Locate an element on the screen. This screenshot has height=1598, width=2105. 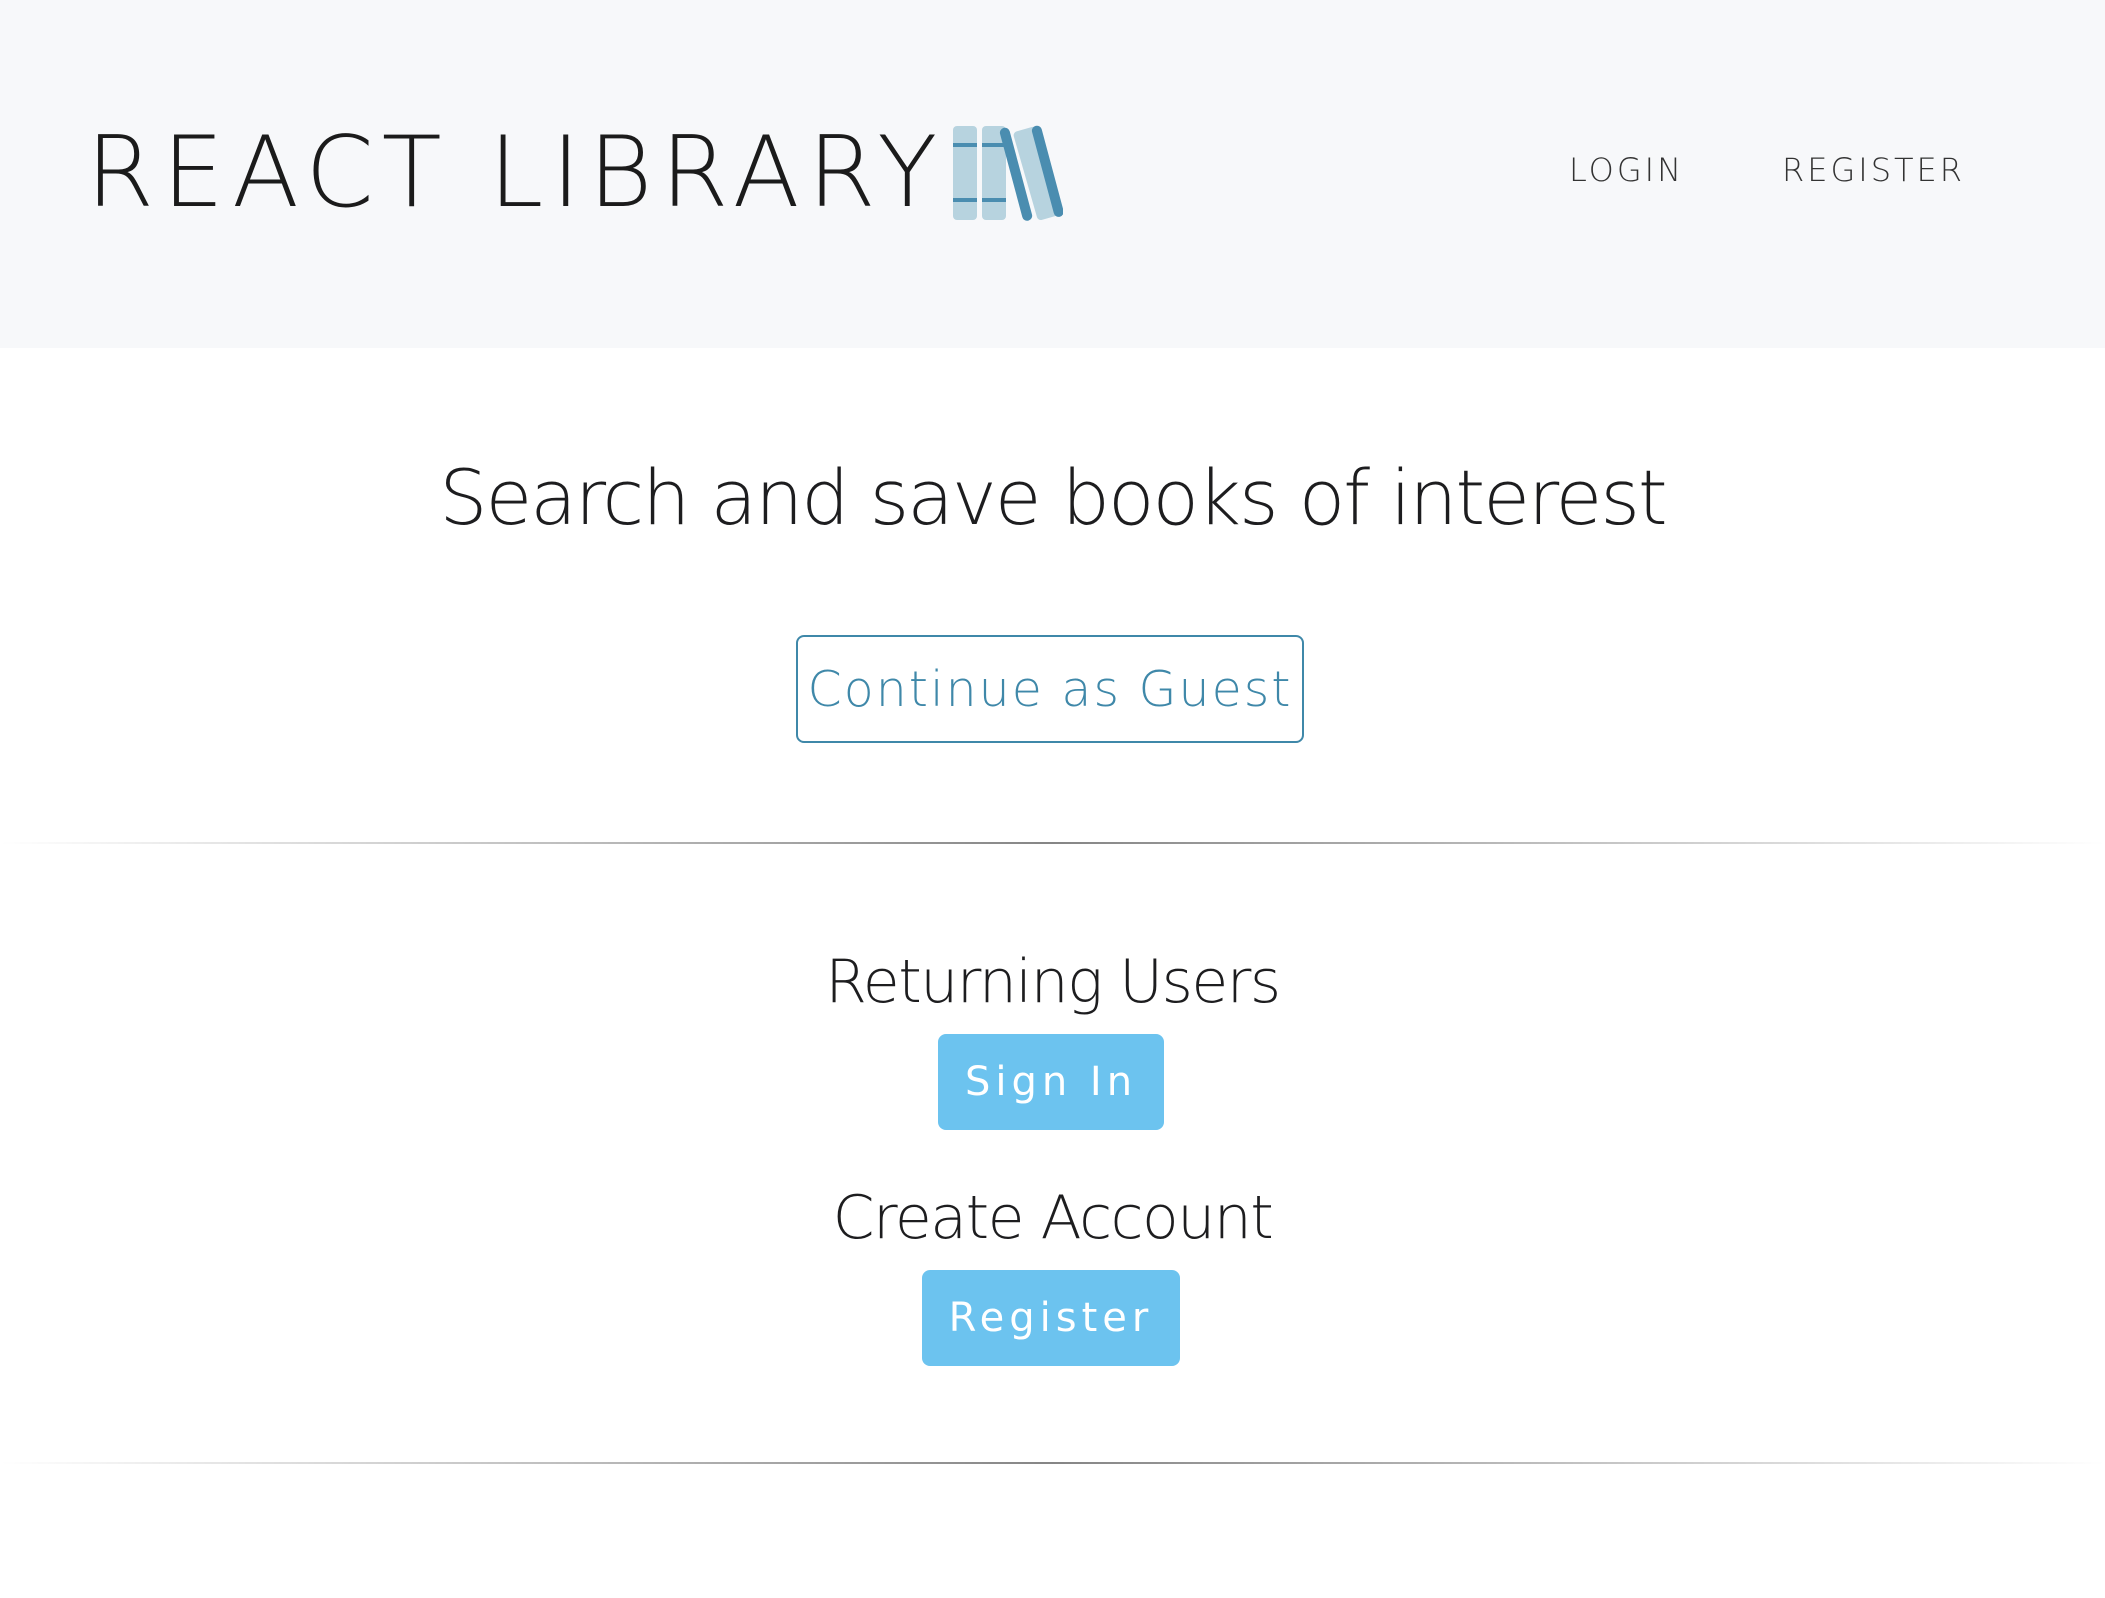
nav-register-link: REGISTER is located at coordinates (1873, 170).